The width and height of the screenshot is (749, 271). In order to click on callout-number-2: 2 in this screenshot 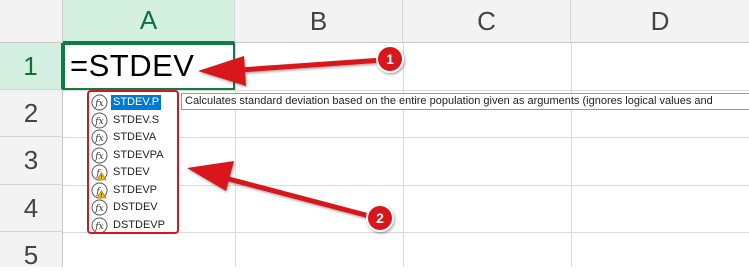, I will do `click(380, 218)`.